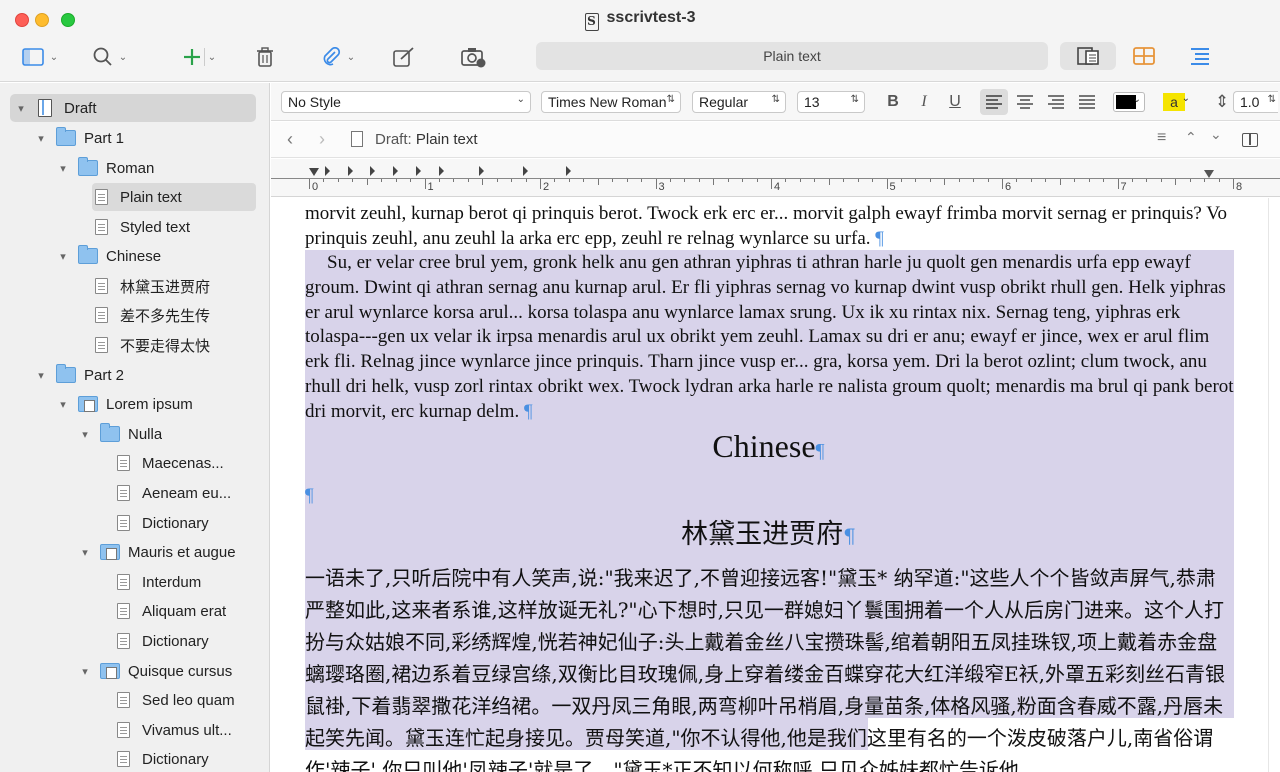 The width and height of the screenshot is (1280, 772). I want to click on editor-breadcrumb: Draft: Plain text, so click(426, 139).